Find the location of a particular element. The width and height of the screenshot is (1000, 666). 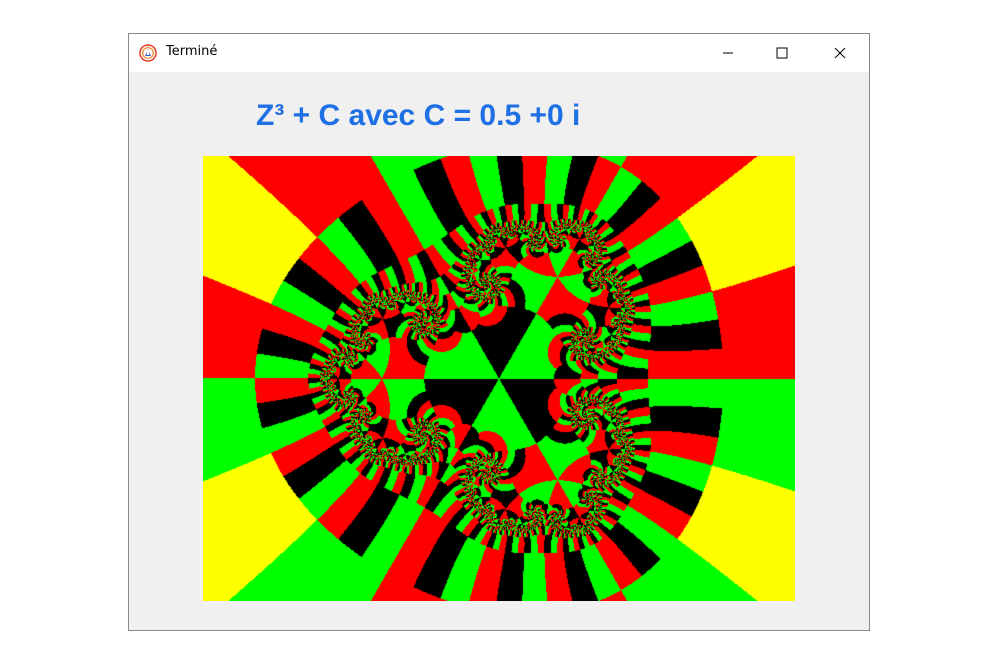

maximize-icon is located at coordinates (782, 53).